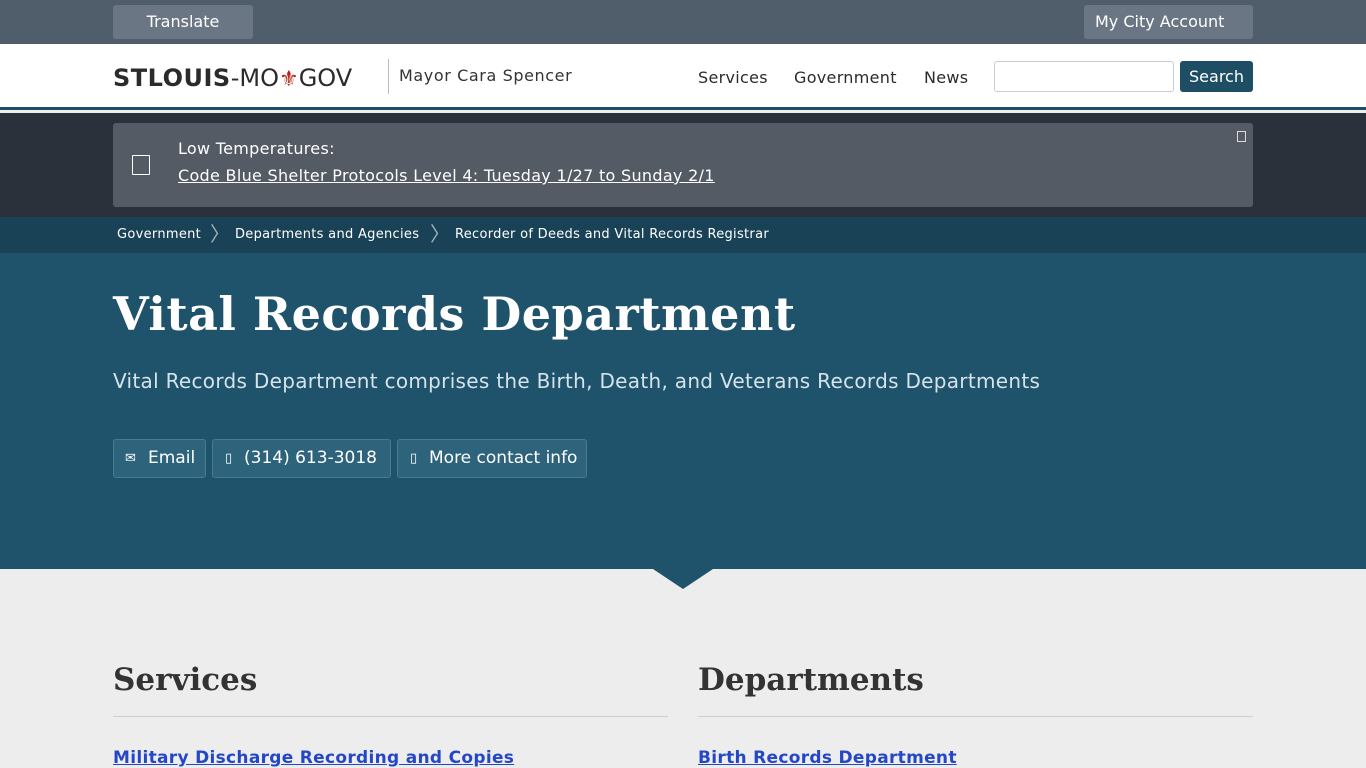  I want to click on logo-divider, so click(388, 76).